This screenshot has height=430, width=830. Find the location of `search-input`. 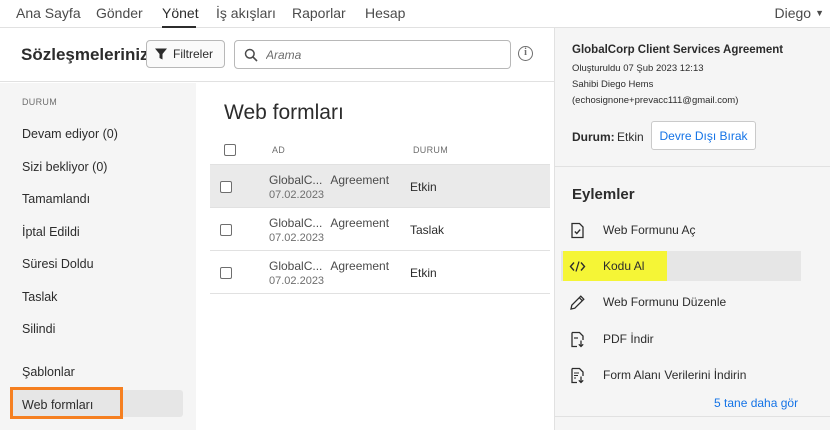

search-input is located at coordinates (381, 54).